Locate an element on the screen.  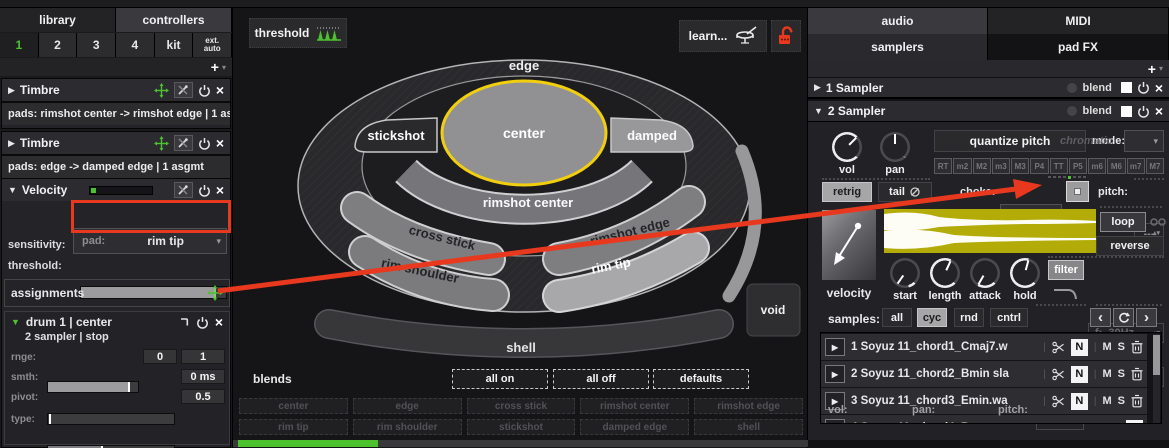
interval-button: M7 is located at coordinates (1154, 166).